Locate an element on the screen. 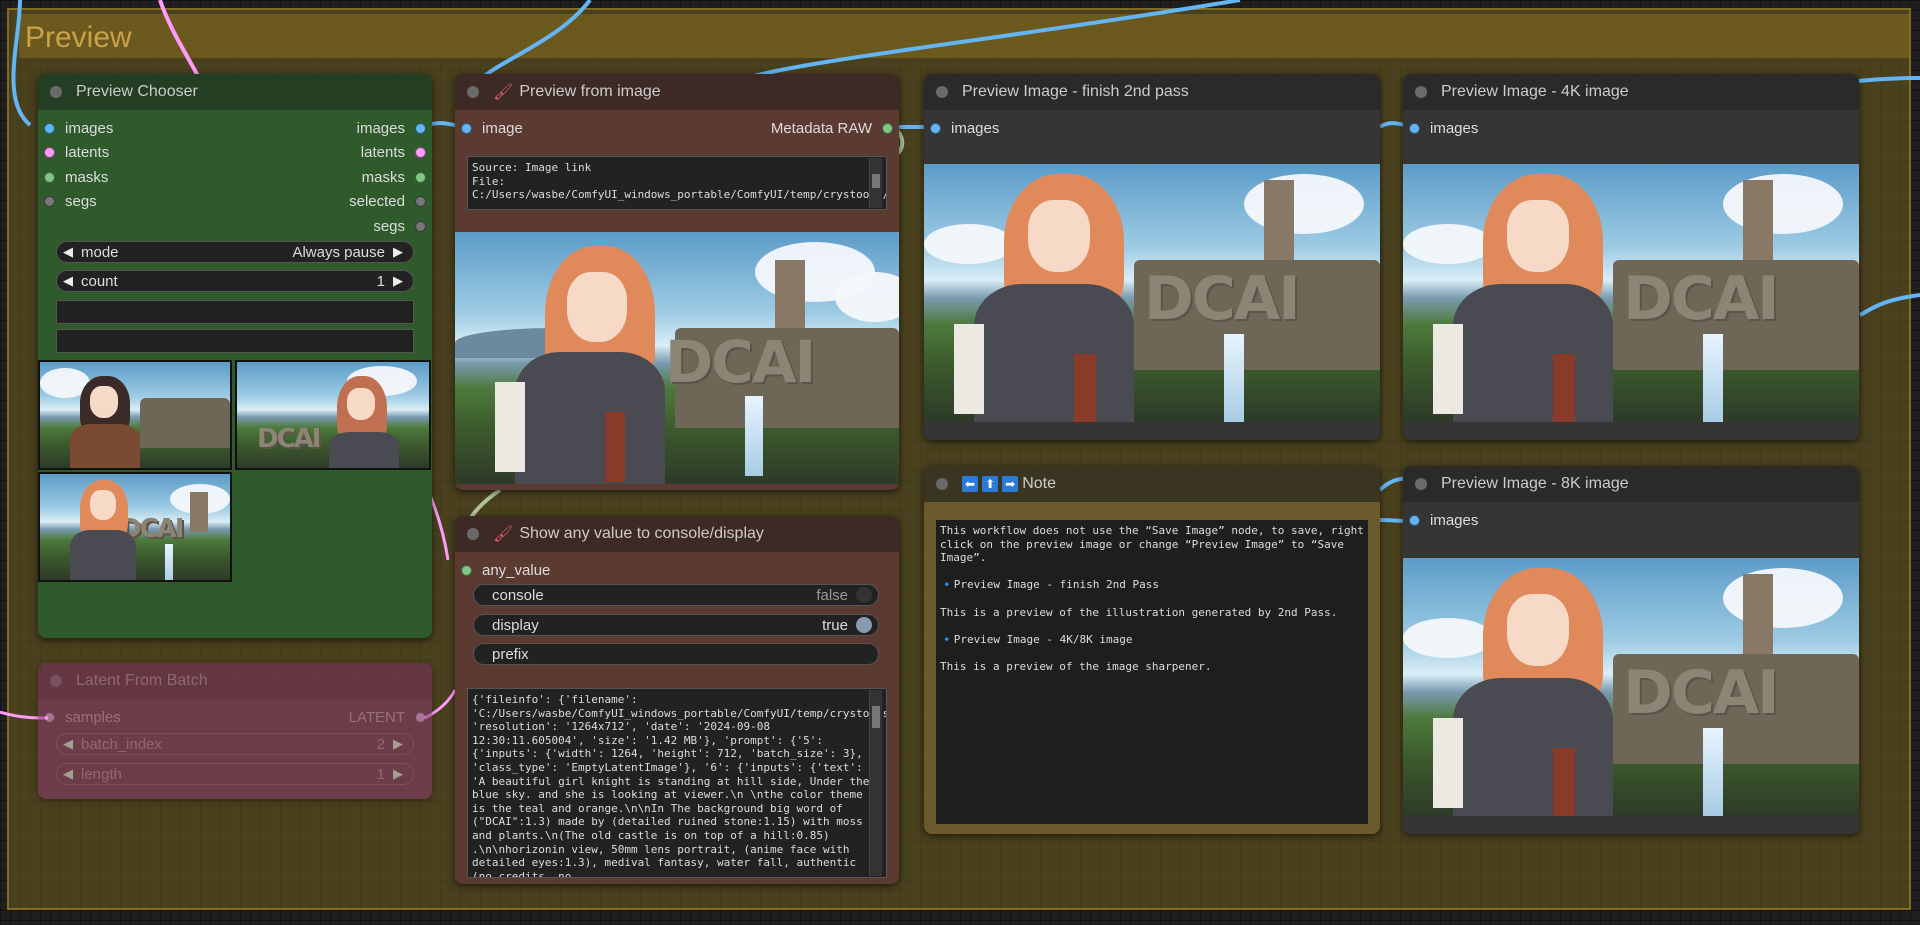  output-masks: masks is located at coordinates (394, 177).